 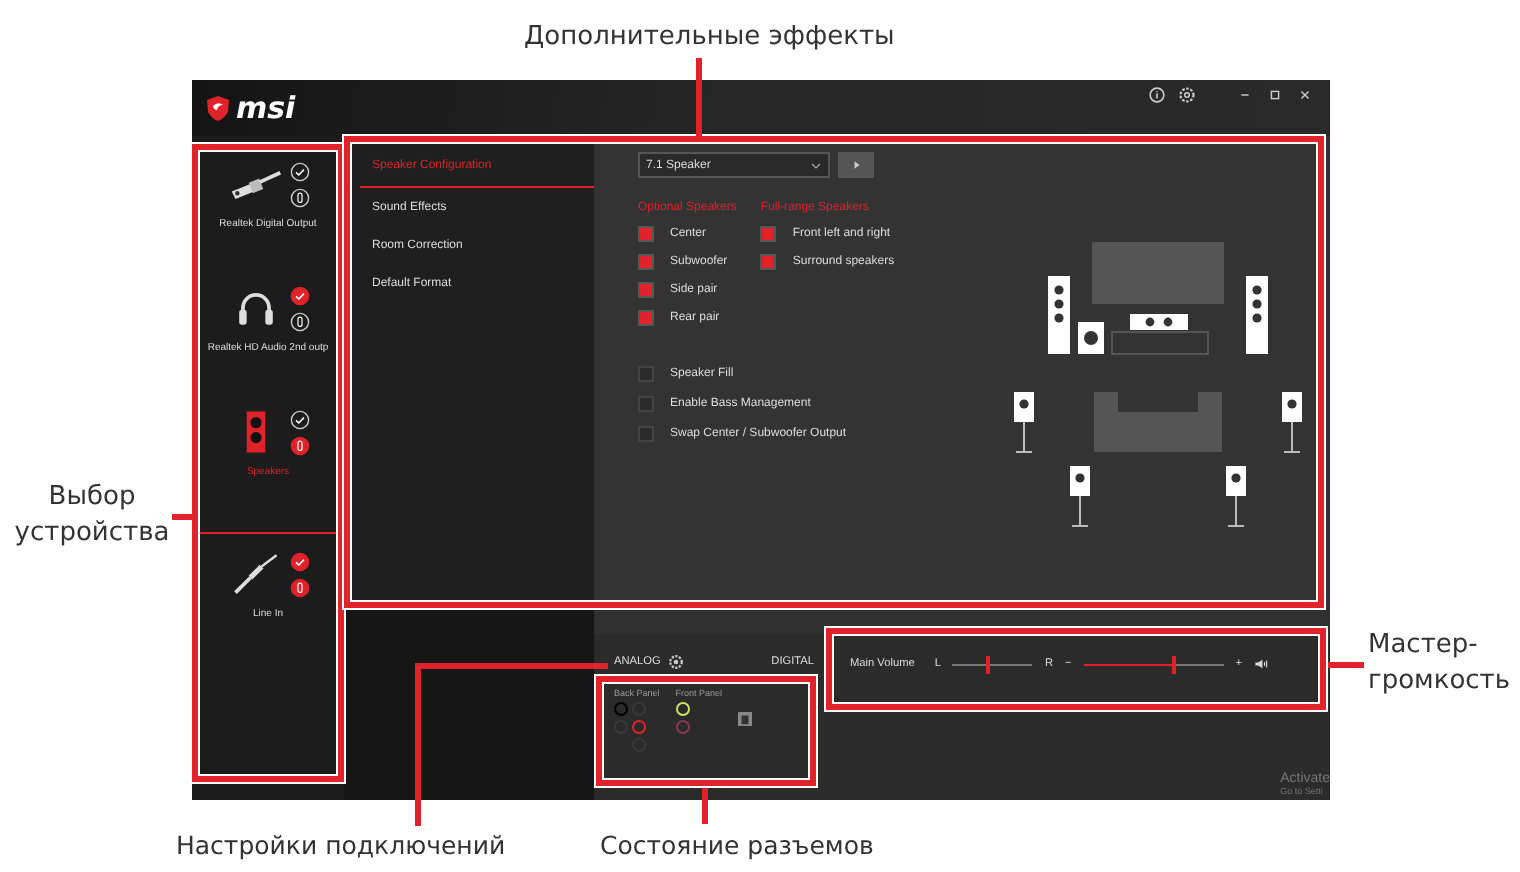 What do you see at coordinates (266, 108) in the screenshot?
I see `logo-text: msi` at bounding box center [266, 108].